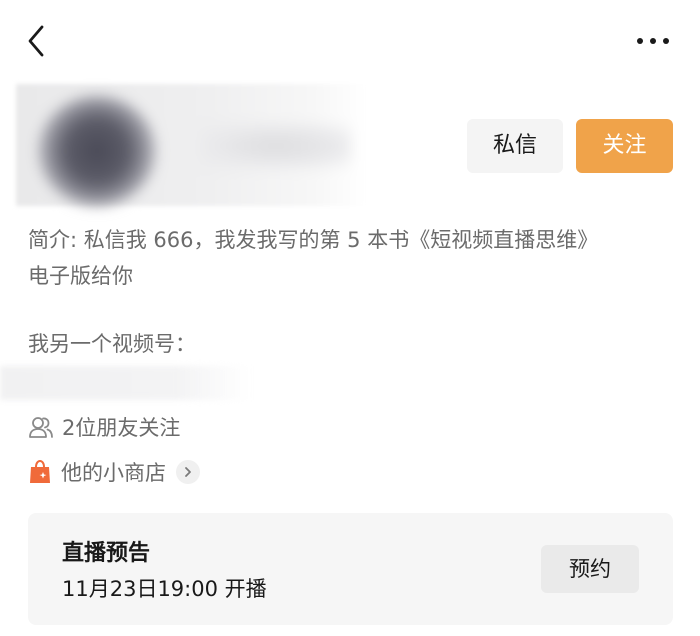 This screenshot has height=636, width=700. Describe the element at coordinates (350, 42) in the screenshot. I see `top-bar` at that location.